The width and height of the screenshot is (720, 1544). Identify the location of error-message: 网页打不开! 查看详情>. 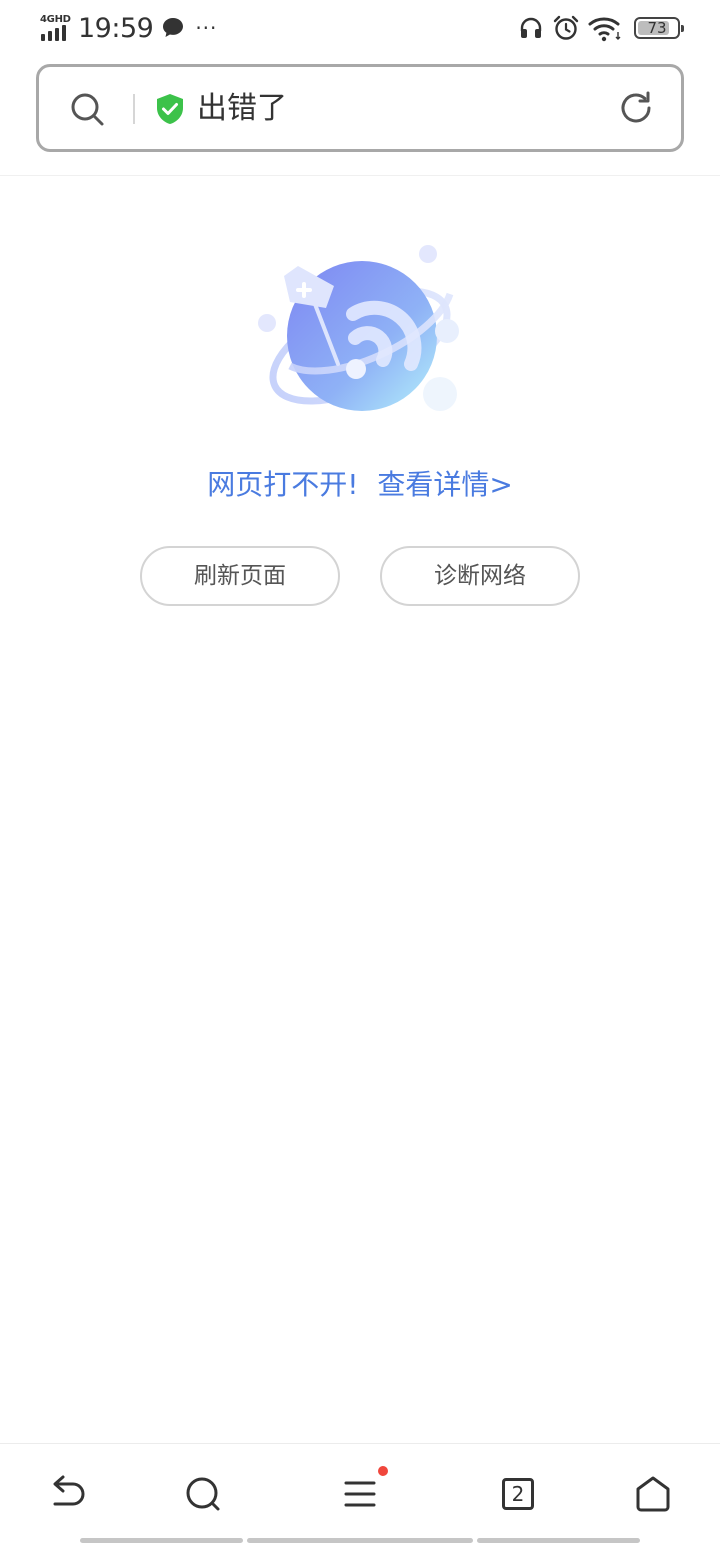
(360, 485).